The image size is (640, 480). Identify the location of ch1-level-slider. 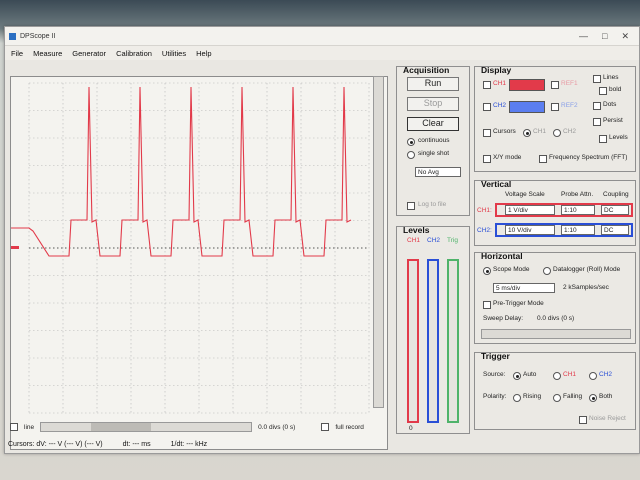
(413, 341).